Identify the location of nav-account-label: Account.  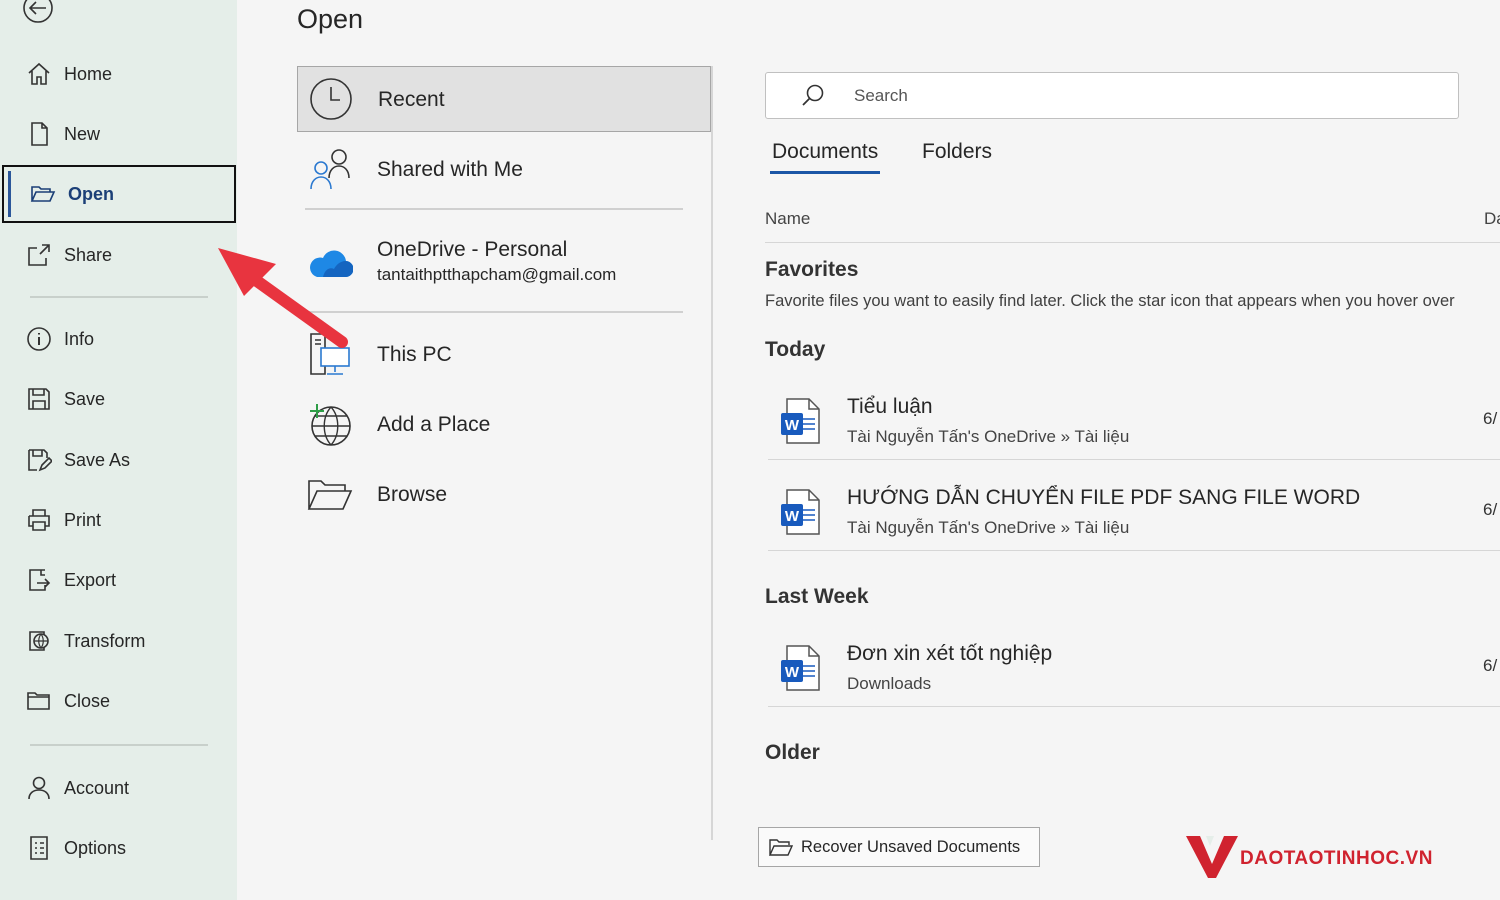
(97, 787).